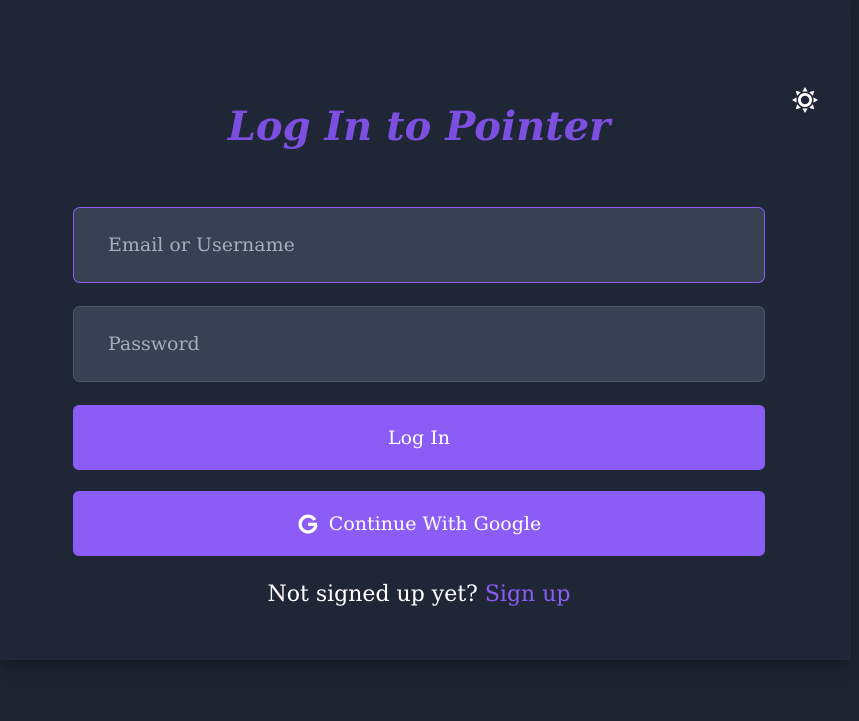 The image size is (859, 721). Describe the element at coordinates (419, 245) in the screenshot. I see `email-field` at that location.